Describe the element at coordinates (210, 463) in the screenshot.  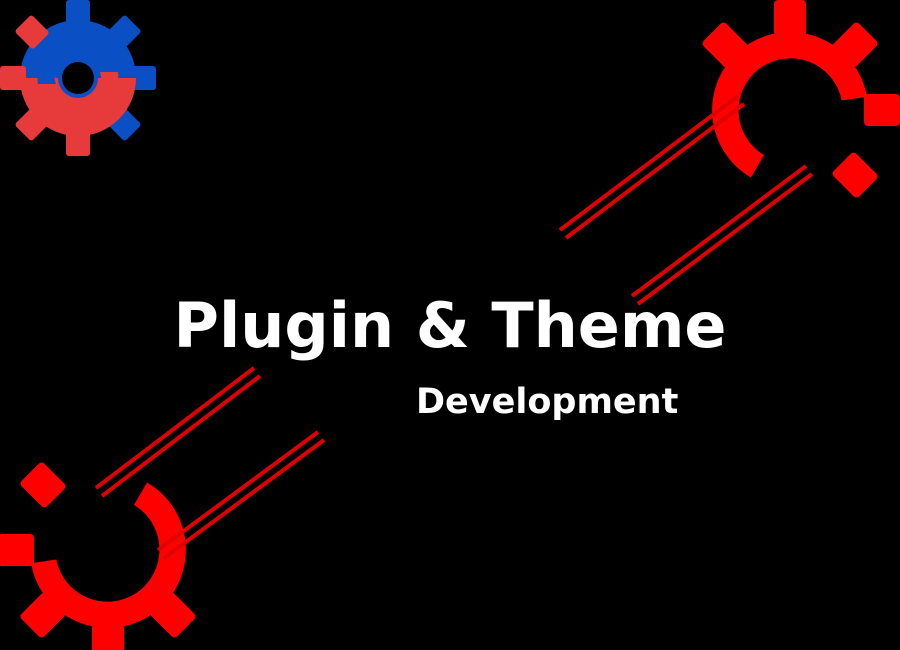
I see `stripe-lines-lower` at that location.